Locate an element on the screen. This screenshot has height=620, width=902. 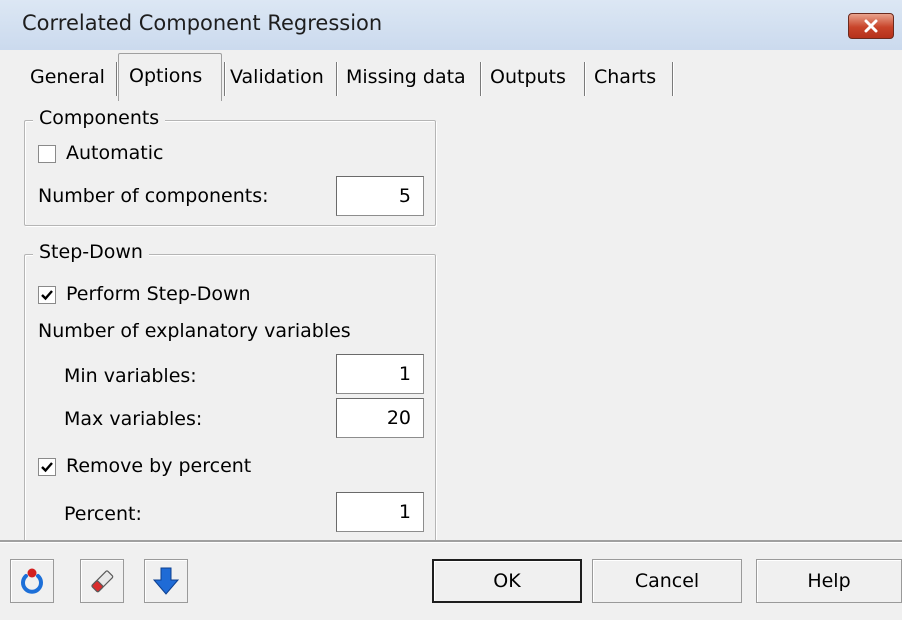
remove-by-percent-label: Remove by percent is located at coordinates (159, 466).